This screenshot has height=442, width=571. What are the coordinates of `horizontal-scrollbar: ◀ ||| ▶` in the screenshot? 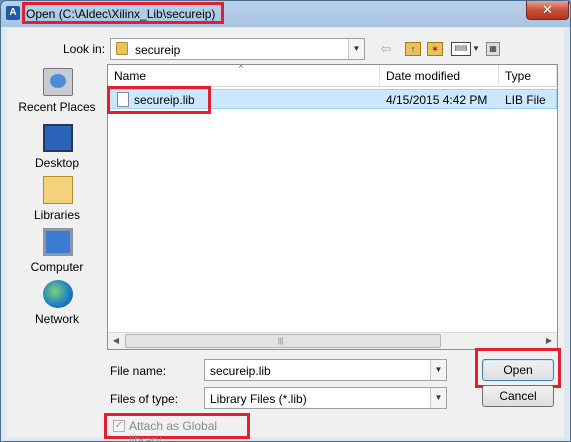 It's located at (332, 340).